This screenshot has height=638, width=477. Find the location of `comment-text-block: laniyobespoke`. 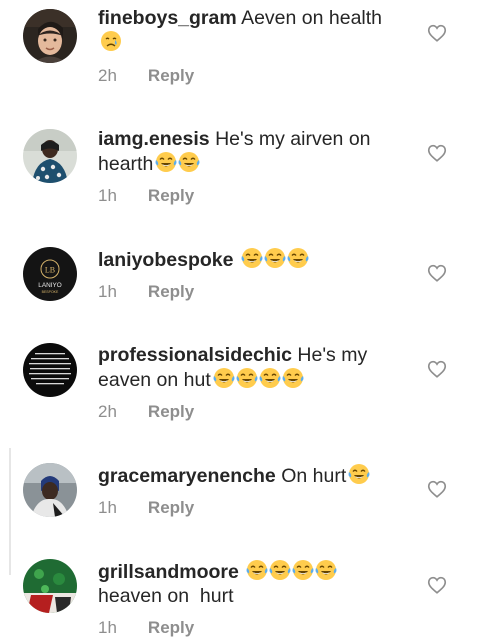

comment-text-block: laniyobespoke is located at coordinates (257, 259).